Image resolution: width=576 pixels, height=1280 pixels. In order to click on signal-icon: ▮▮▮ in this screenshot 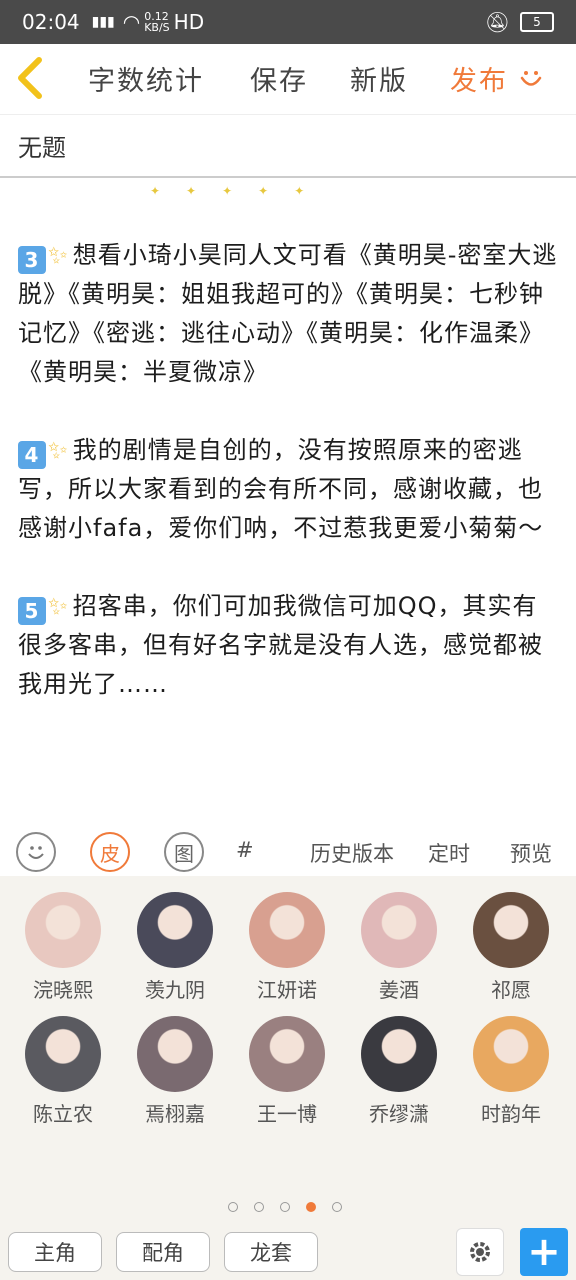, I will do `click(103, 22)`.